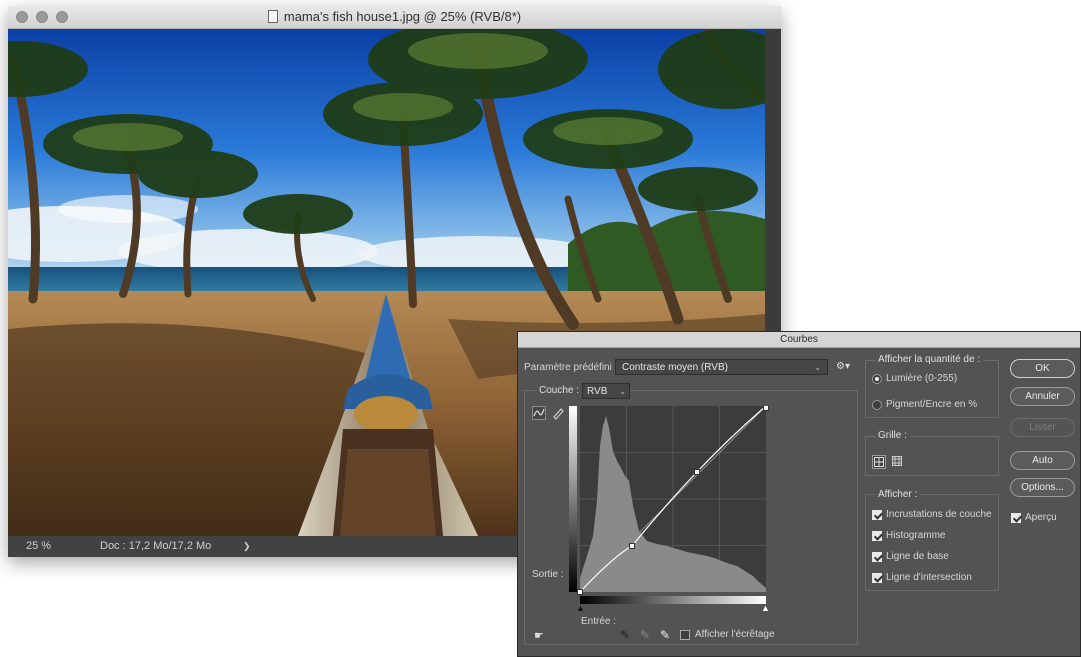  What do you see at coordinates (1042, 460) in the screenshot?
I see `auto-button: Auto` at bounding box center [1042, 460].